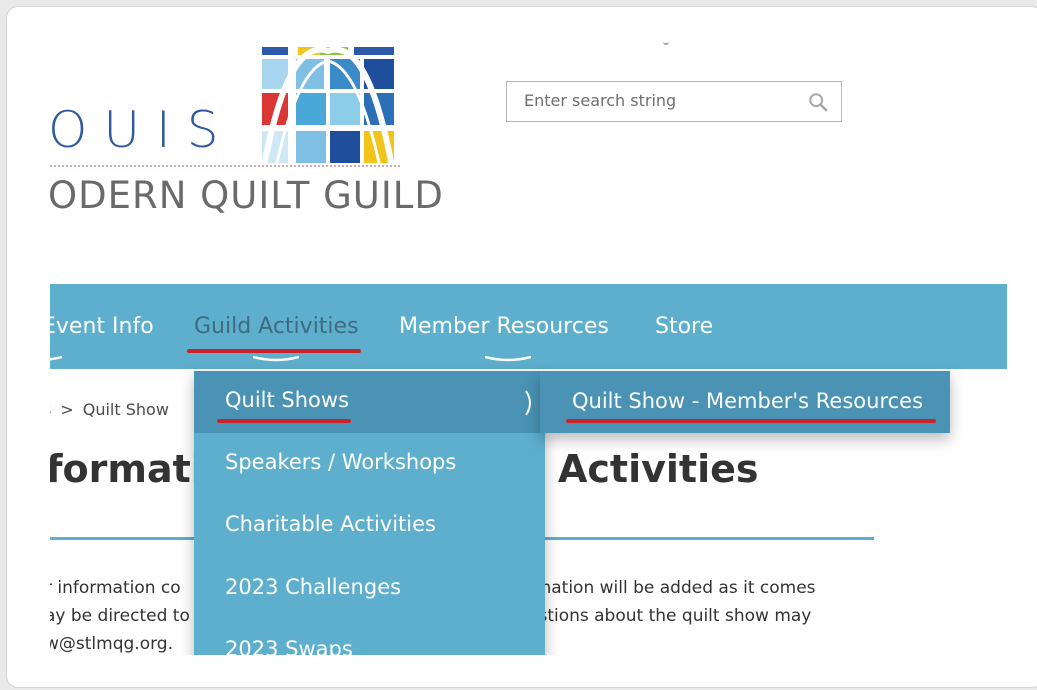 The height and width of the screenshot is (690, 1037). Describe the element at coordinates (670, 616) in the screenshot. I see `body-text: estions about the quilt show may` at that location.